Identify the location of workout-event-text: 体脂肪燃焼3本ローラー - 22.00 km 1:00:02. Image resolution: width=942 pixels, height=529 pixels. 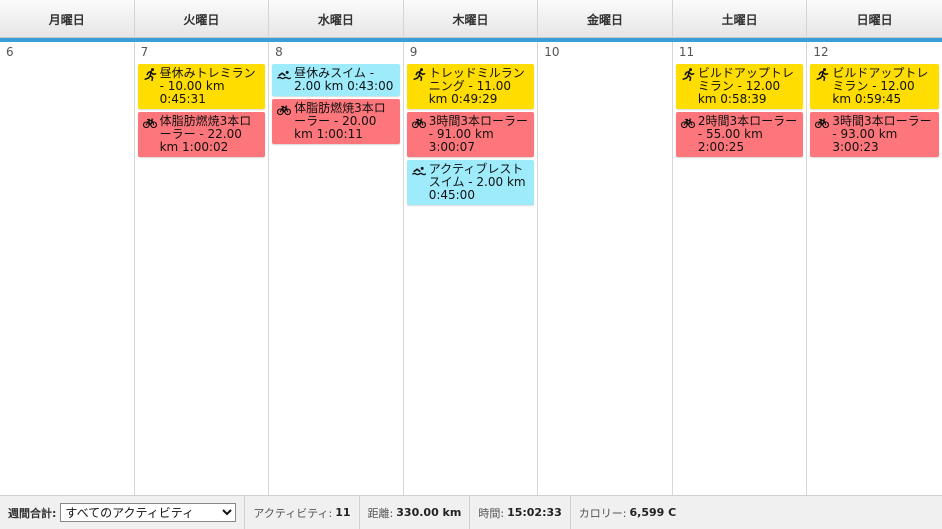
(205, 134).